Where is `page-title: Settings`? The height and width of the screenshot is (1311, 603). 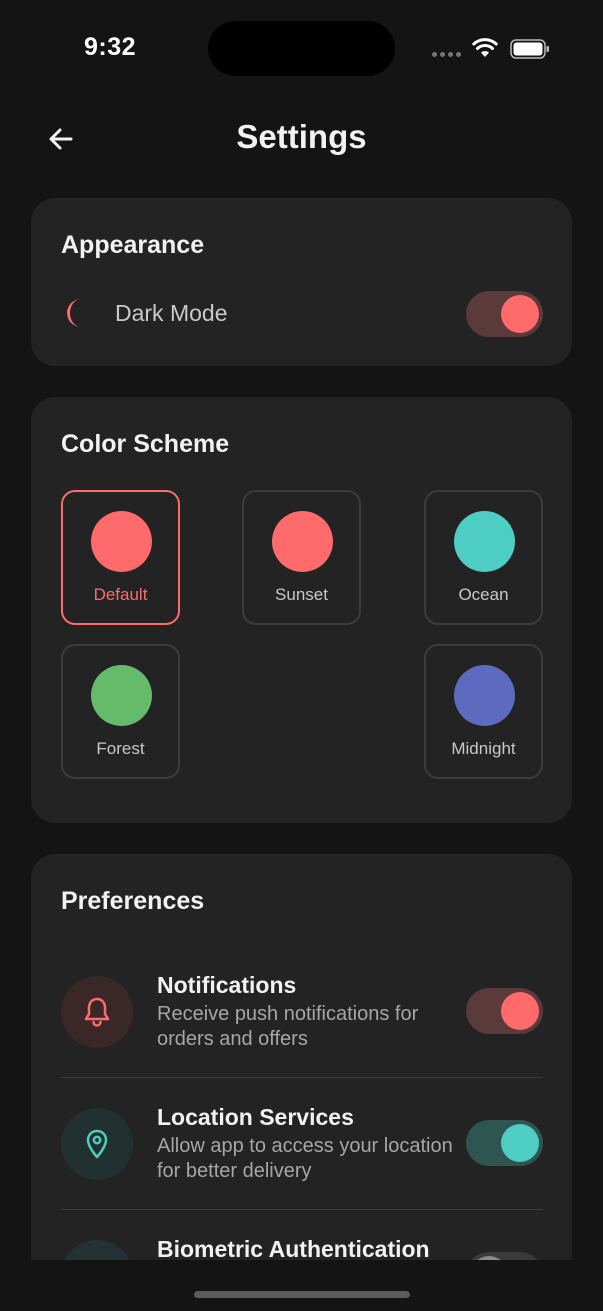
page-title: Settings is located at coordinates (301, 136).